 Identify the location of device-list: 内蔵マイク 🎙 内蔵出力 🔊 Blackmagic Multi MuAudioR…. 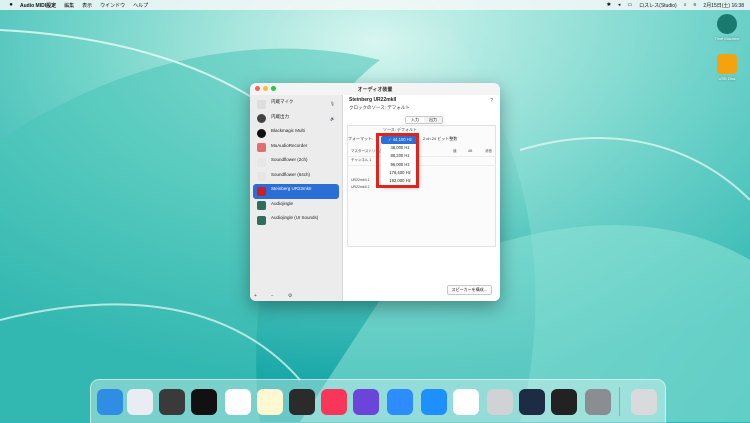
(296, 198).